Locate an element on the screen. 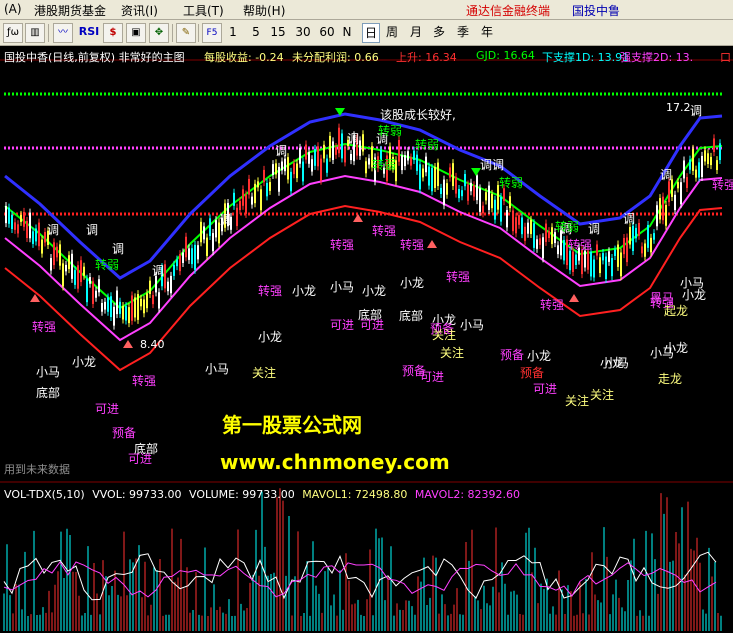  dollar-icon: $ is located at coordinates (113, 33).